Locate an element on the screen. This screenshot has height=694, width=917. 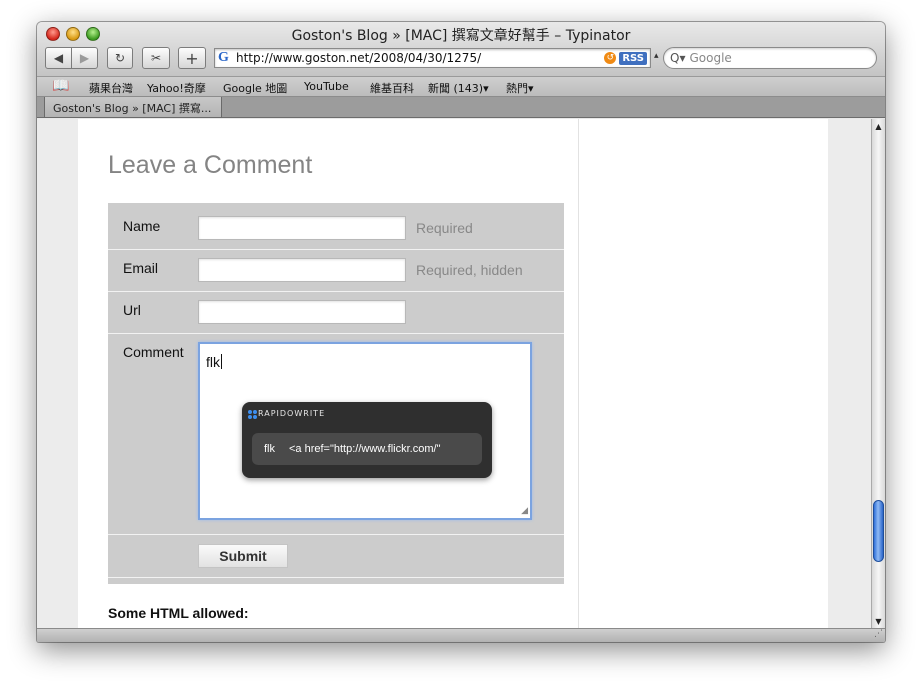
reload-icon: ↻ is located at coordinates (120, 58).